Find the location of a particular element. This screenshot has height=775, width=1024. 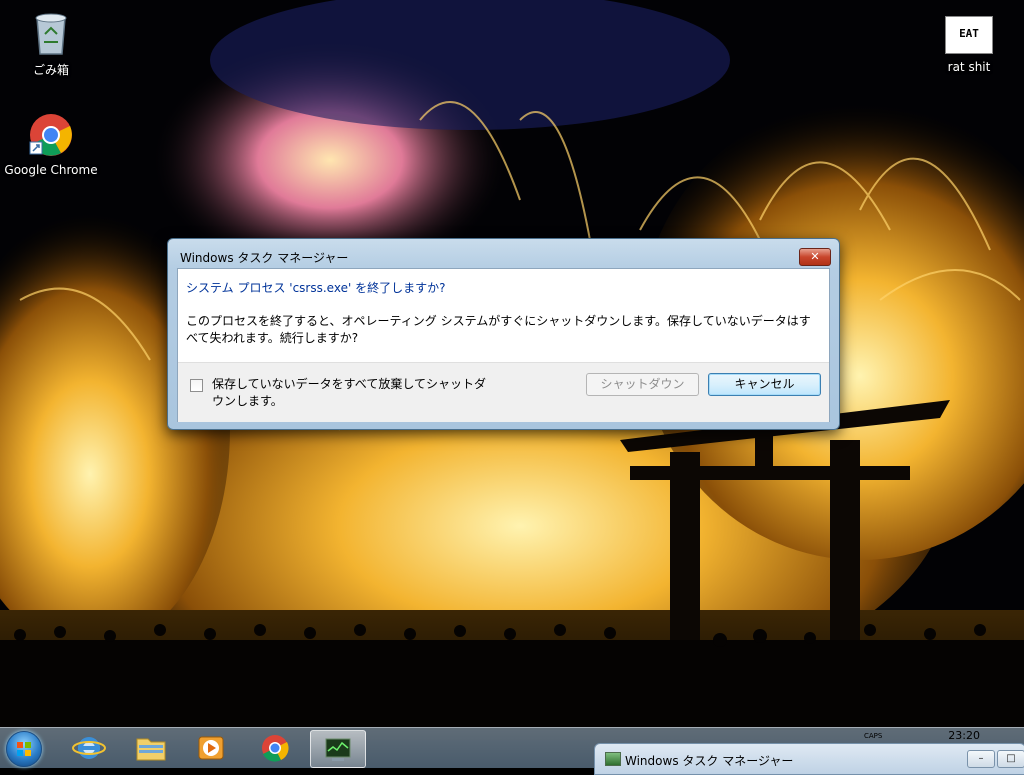

taskbar-chrome is located at coordinates (275, 748).